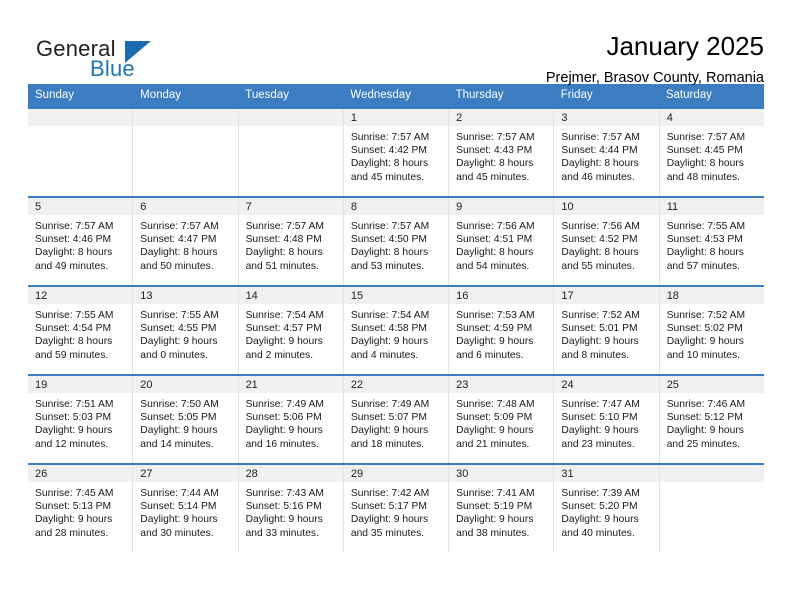  I want to click on weekday-header-tuesday: Tuesday, so click(267, 95).